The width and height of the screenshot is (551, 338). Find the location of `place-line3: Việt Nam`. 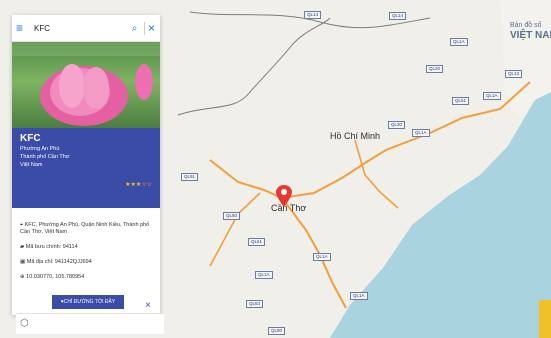

place-line3: Việt Nam is located at coordinates (31, 165).